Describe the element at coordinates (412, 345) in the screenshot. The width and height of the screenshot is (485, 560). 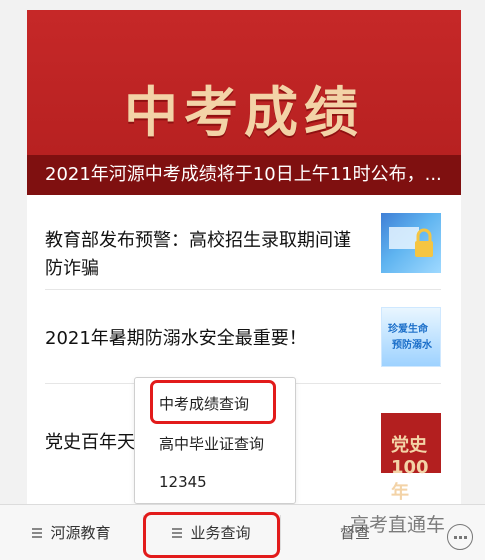
I see `thumb-text: 预防溺水` at that location.